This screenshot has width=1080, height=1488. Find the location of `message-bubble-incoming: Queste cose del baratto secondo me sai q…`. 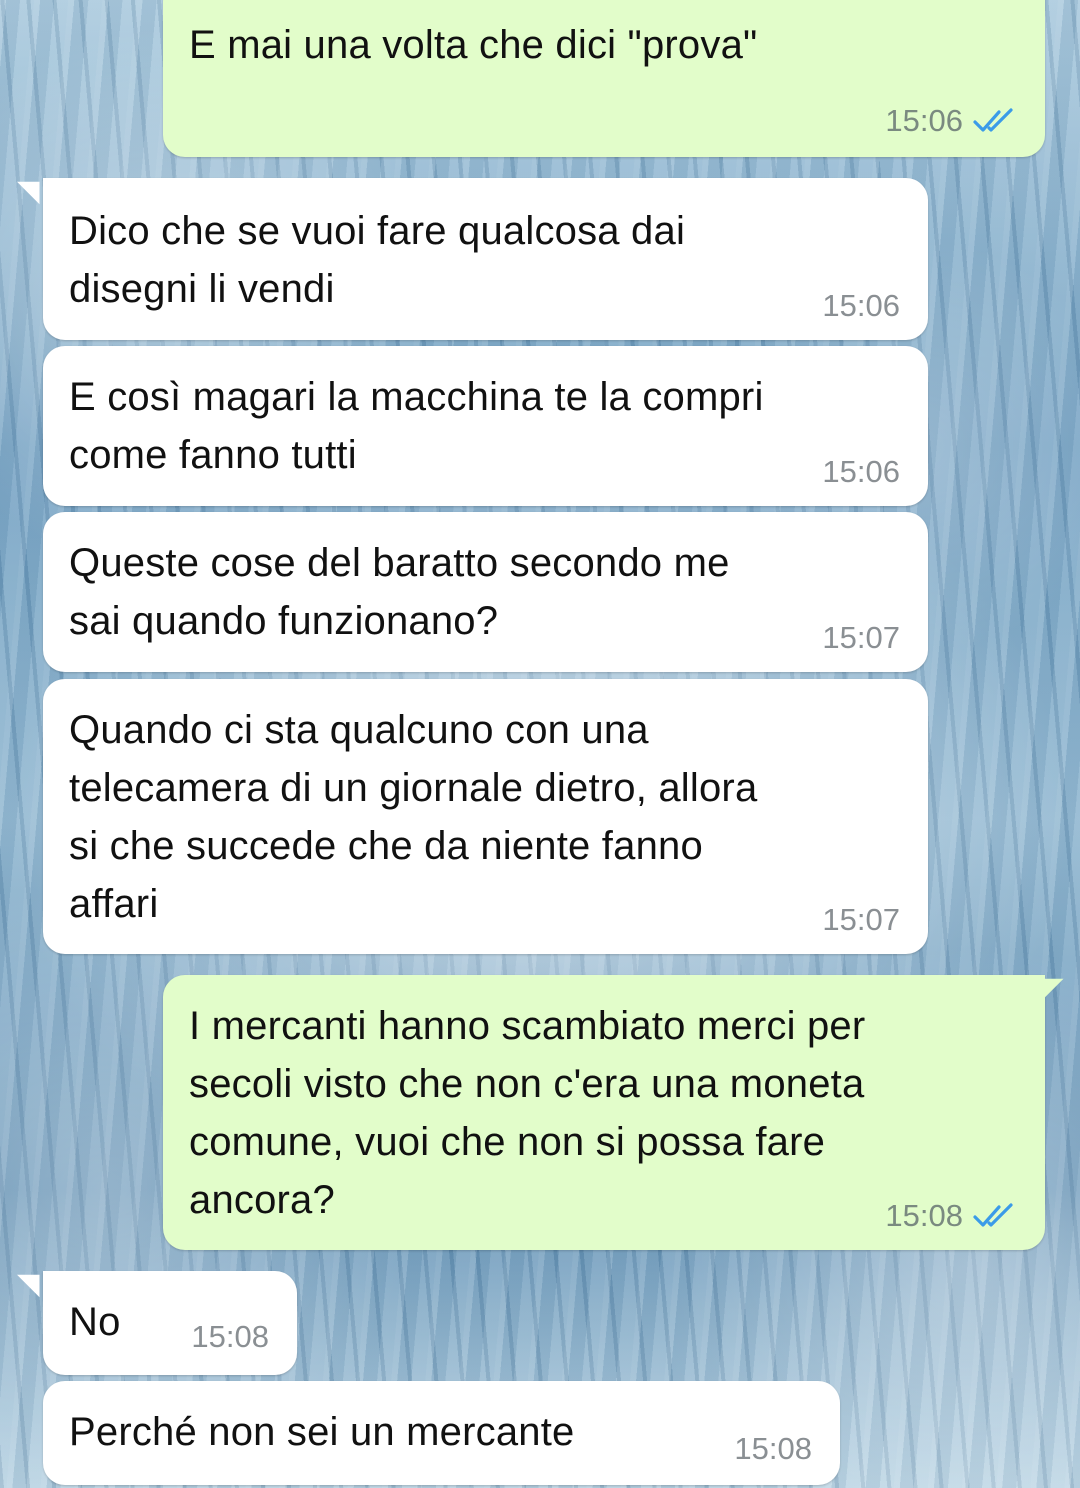

message-bubble-incoming: Queste cose del baratto secondo me sai q… is located at coordinates (485, 592).